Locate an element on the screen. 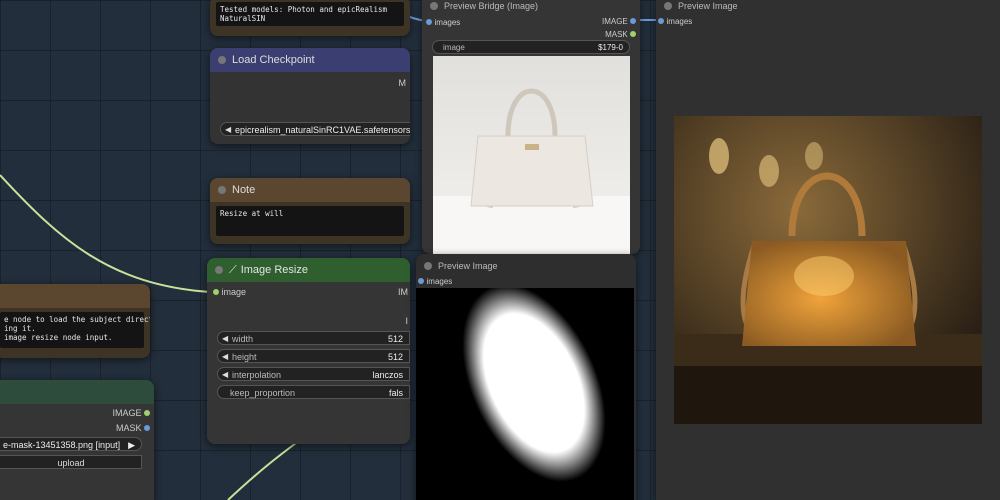 This screenshot has height=500, width=1000. image-input-slot: image is located at coordinates (229, 292).